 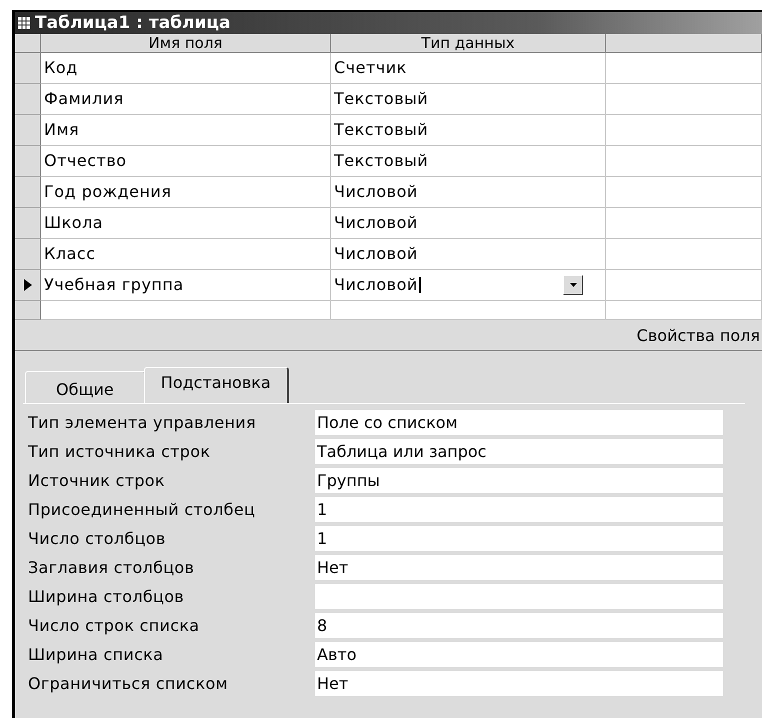 I want to click on table-icon, so click(x=24, y=23).